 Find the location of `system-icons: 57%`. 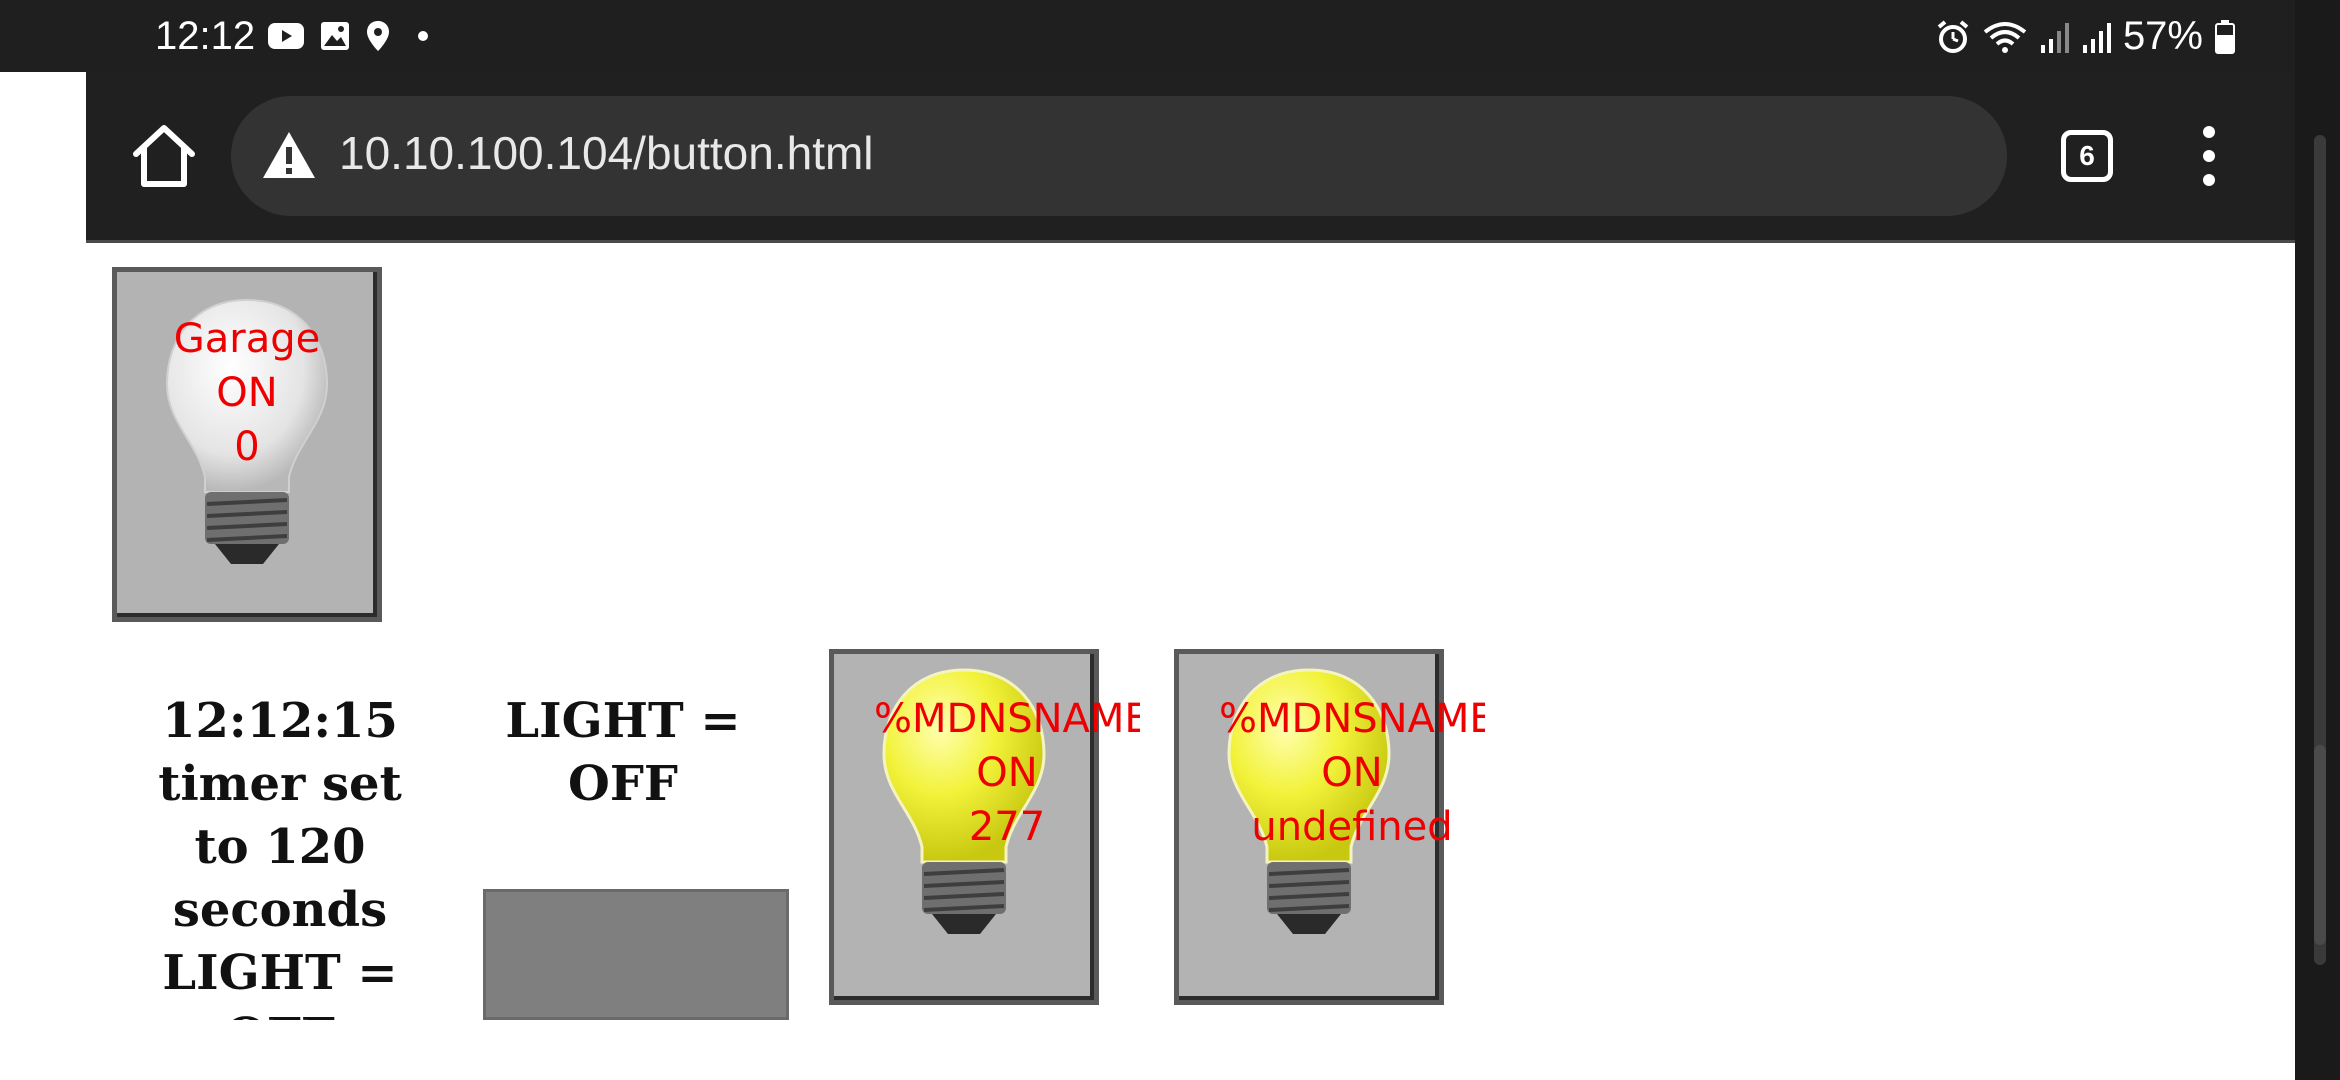

system-icons: 57% is located at coordinates (2085, 36).